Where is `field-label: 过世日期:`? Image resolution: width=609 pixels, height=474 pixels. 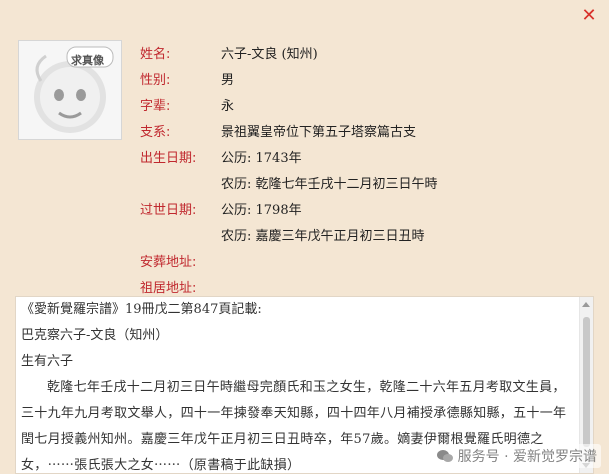
field-label: 过世日期: is located at coordinates (168, 210).